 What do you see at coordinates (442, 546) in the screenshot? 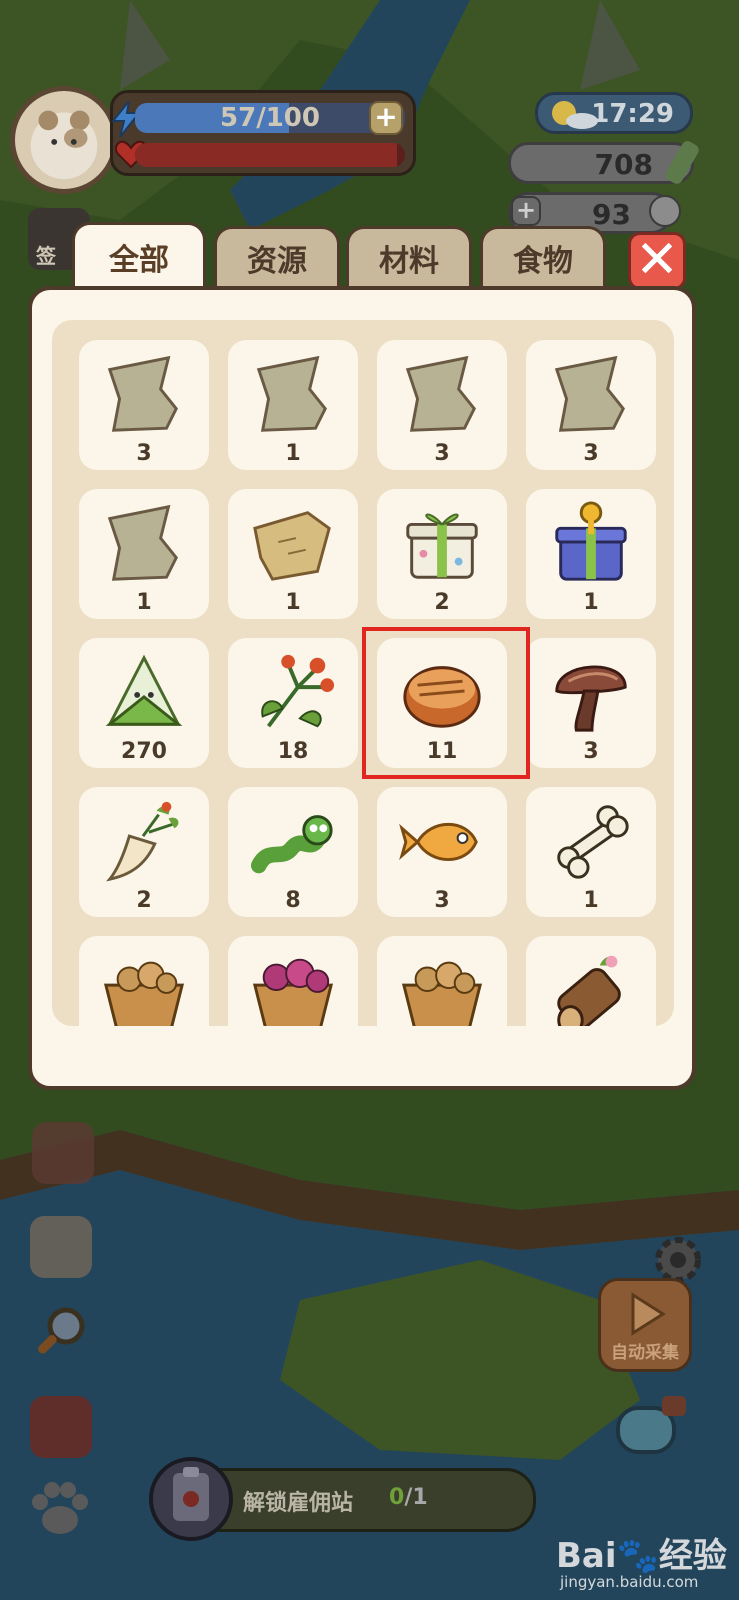
I see `gift-box-icon` at bounding box center [442, 546].